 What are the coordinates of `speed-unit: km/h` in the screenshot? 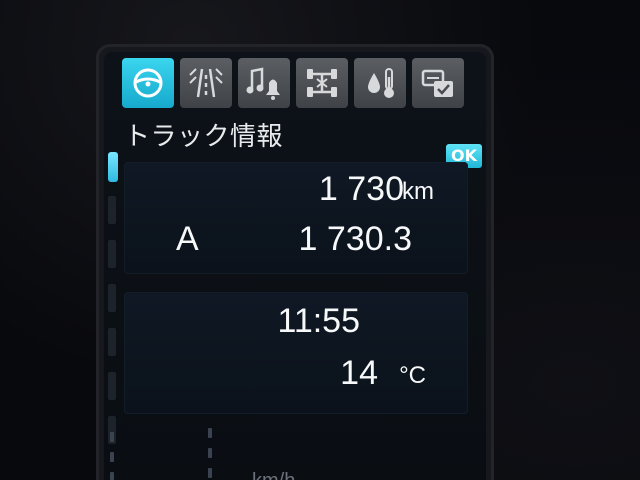 It's located at (273, 475).